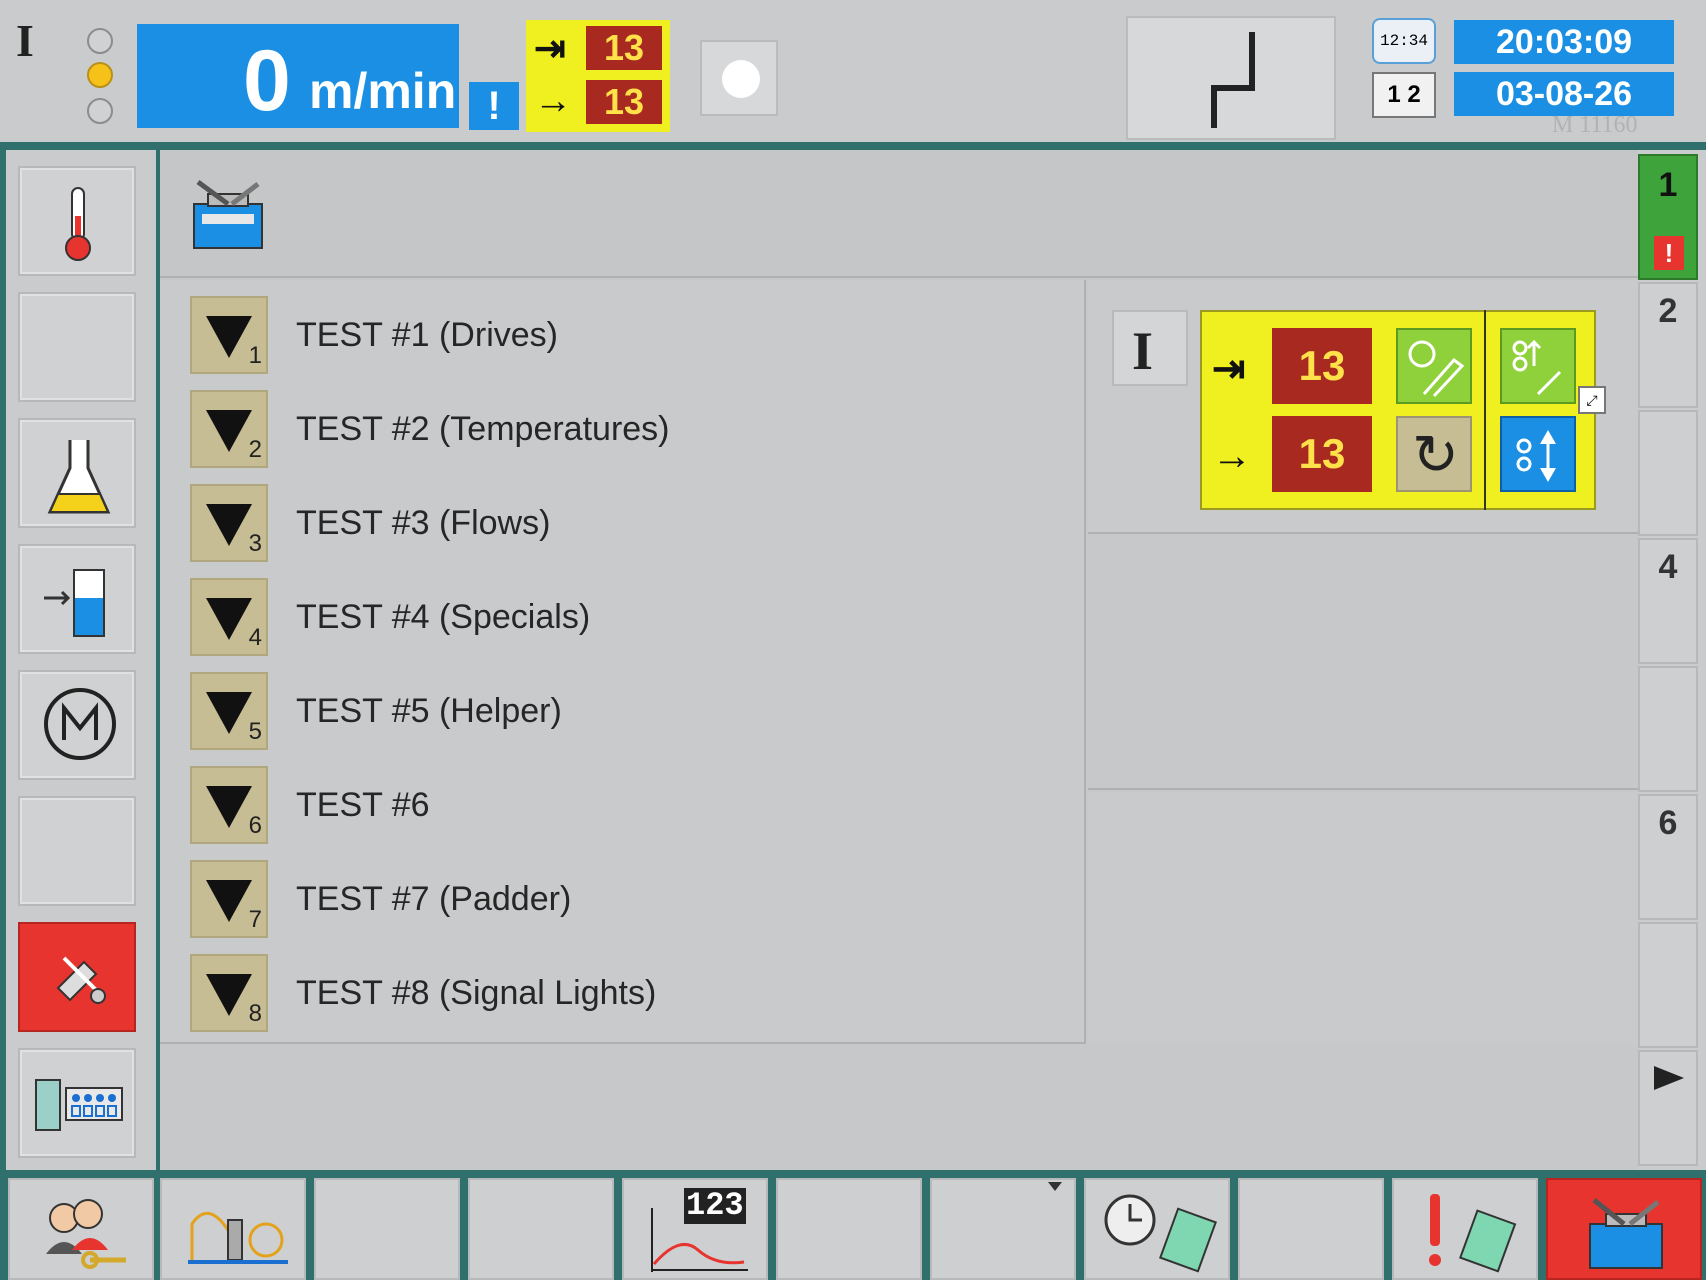  What do you see at coordinates (1668, 1108) in the screenshot?
I see `next-page-button` at bounding box center [1668, 1108].